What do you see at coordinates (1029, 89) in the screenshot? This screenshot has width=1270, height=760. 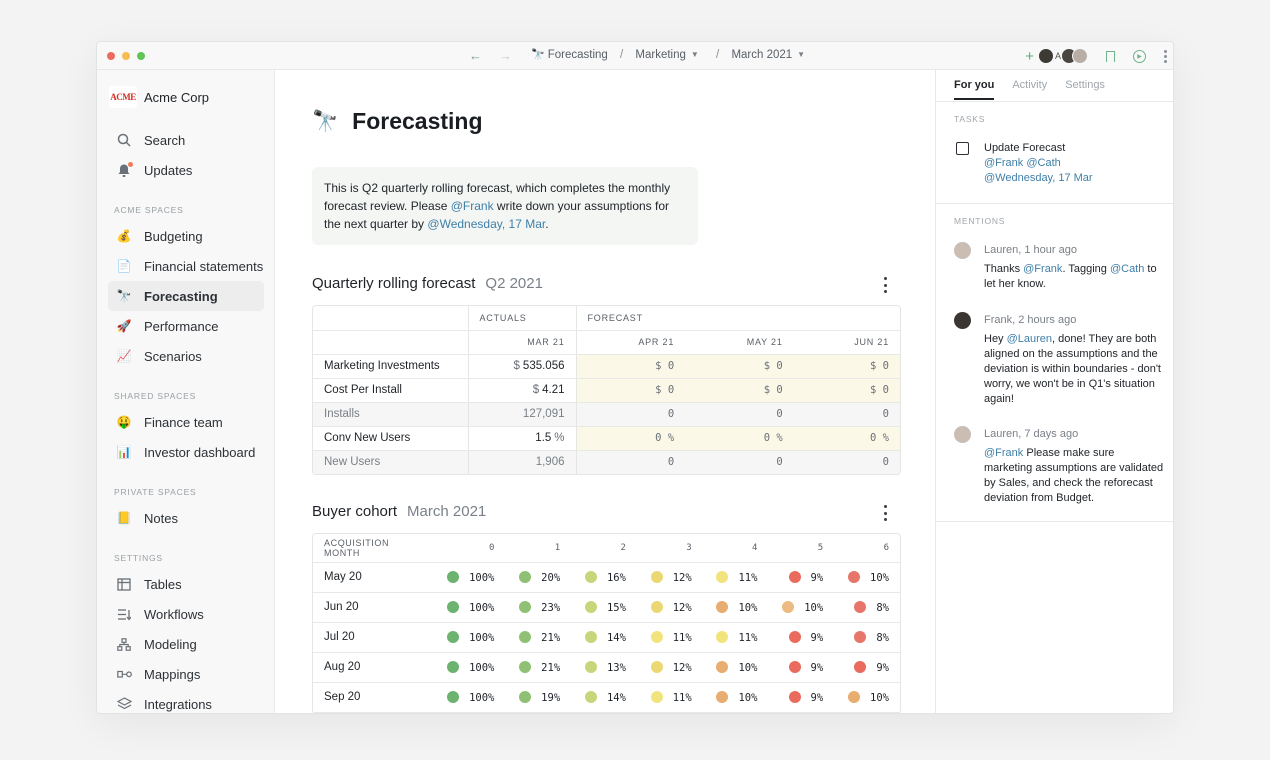 I see `tab-activity: Activity` at bounding box center [1029, 89].